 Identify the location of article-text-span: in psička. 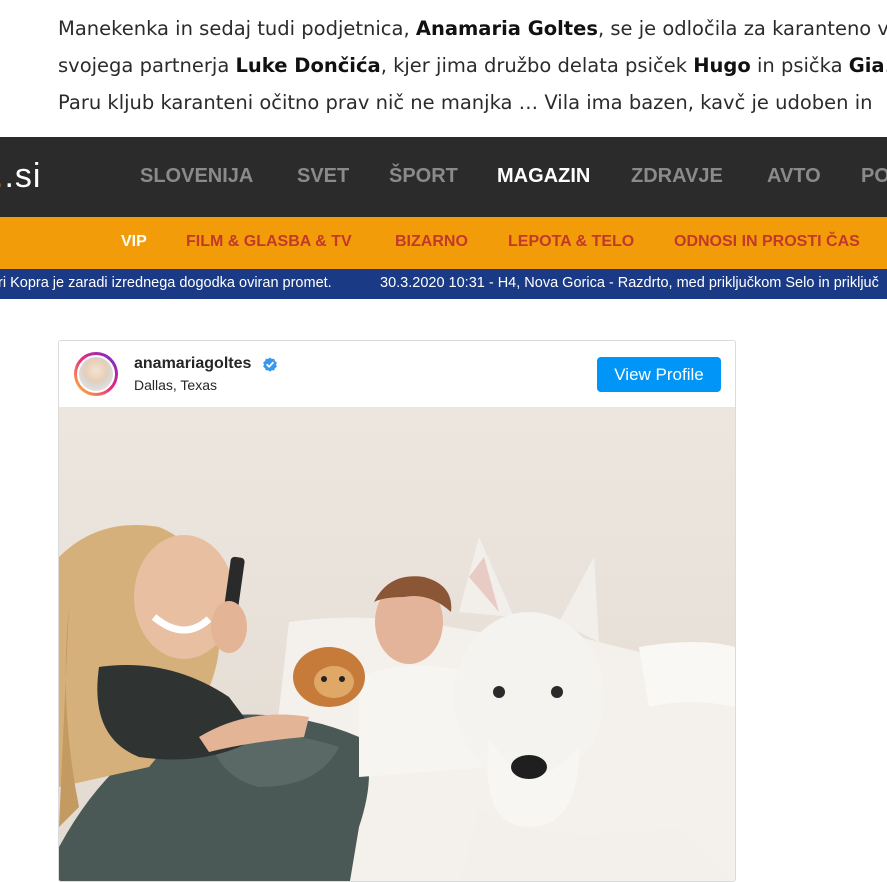
(799, 65).